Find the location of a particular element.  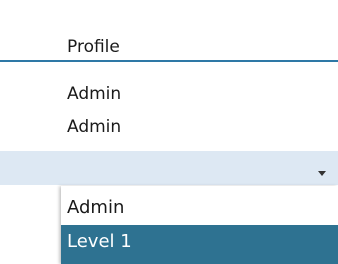

column-header-profile: Profile is located at coordinates (169, 47).